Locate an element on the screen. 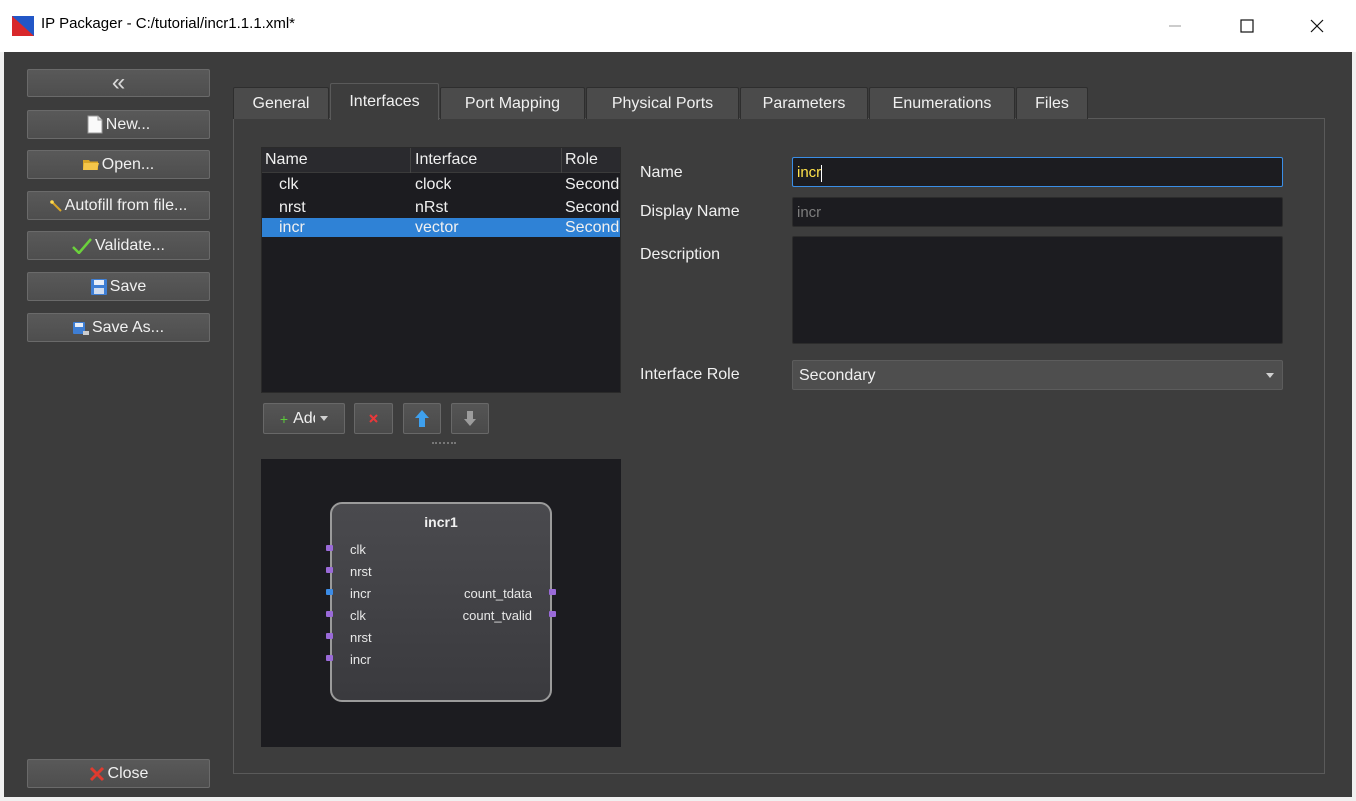  close-button: Close is located at coordinates (118, 773).